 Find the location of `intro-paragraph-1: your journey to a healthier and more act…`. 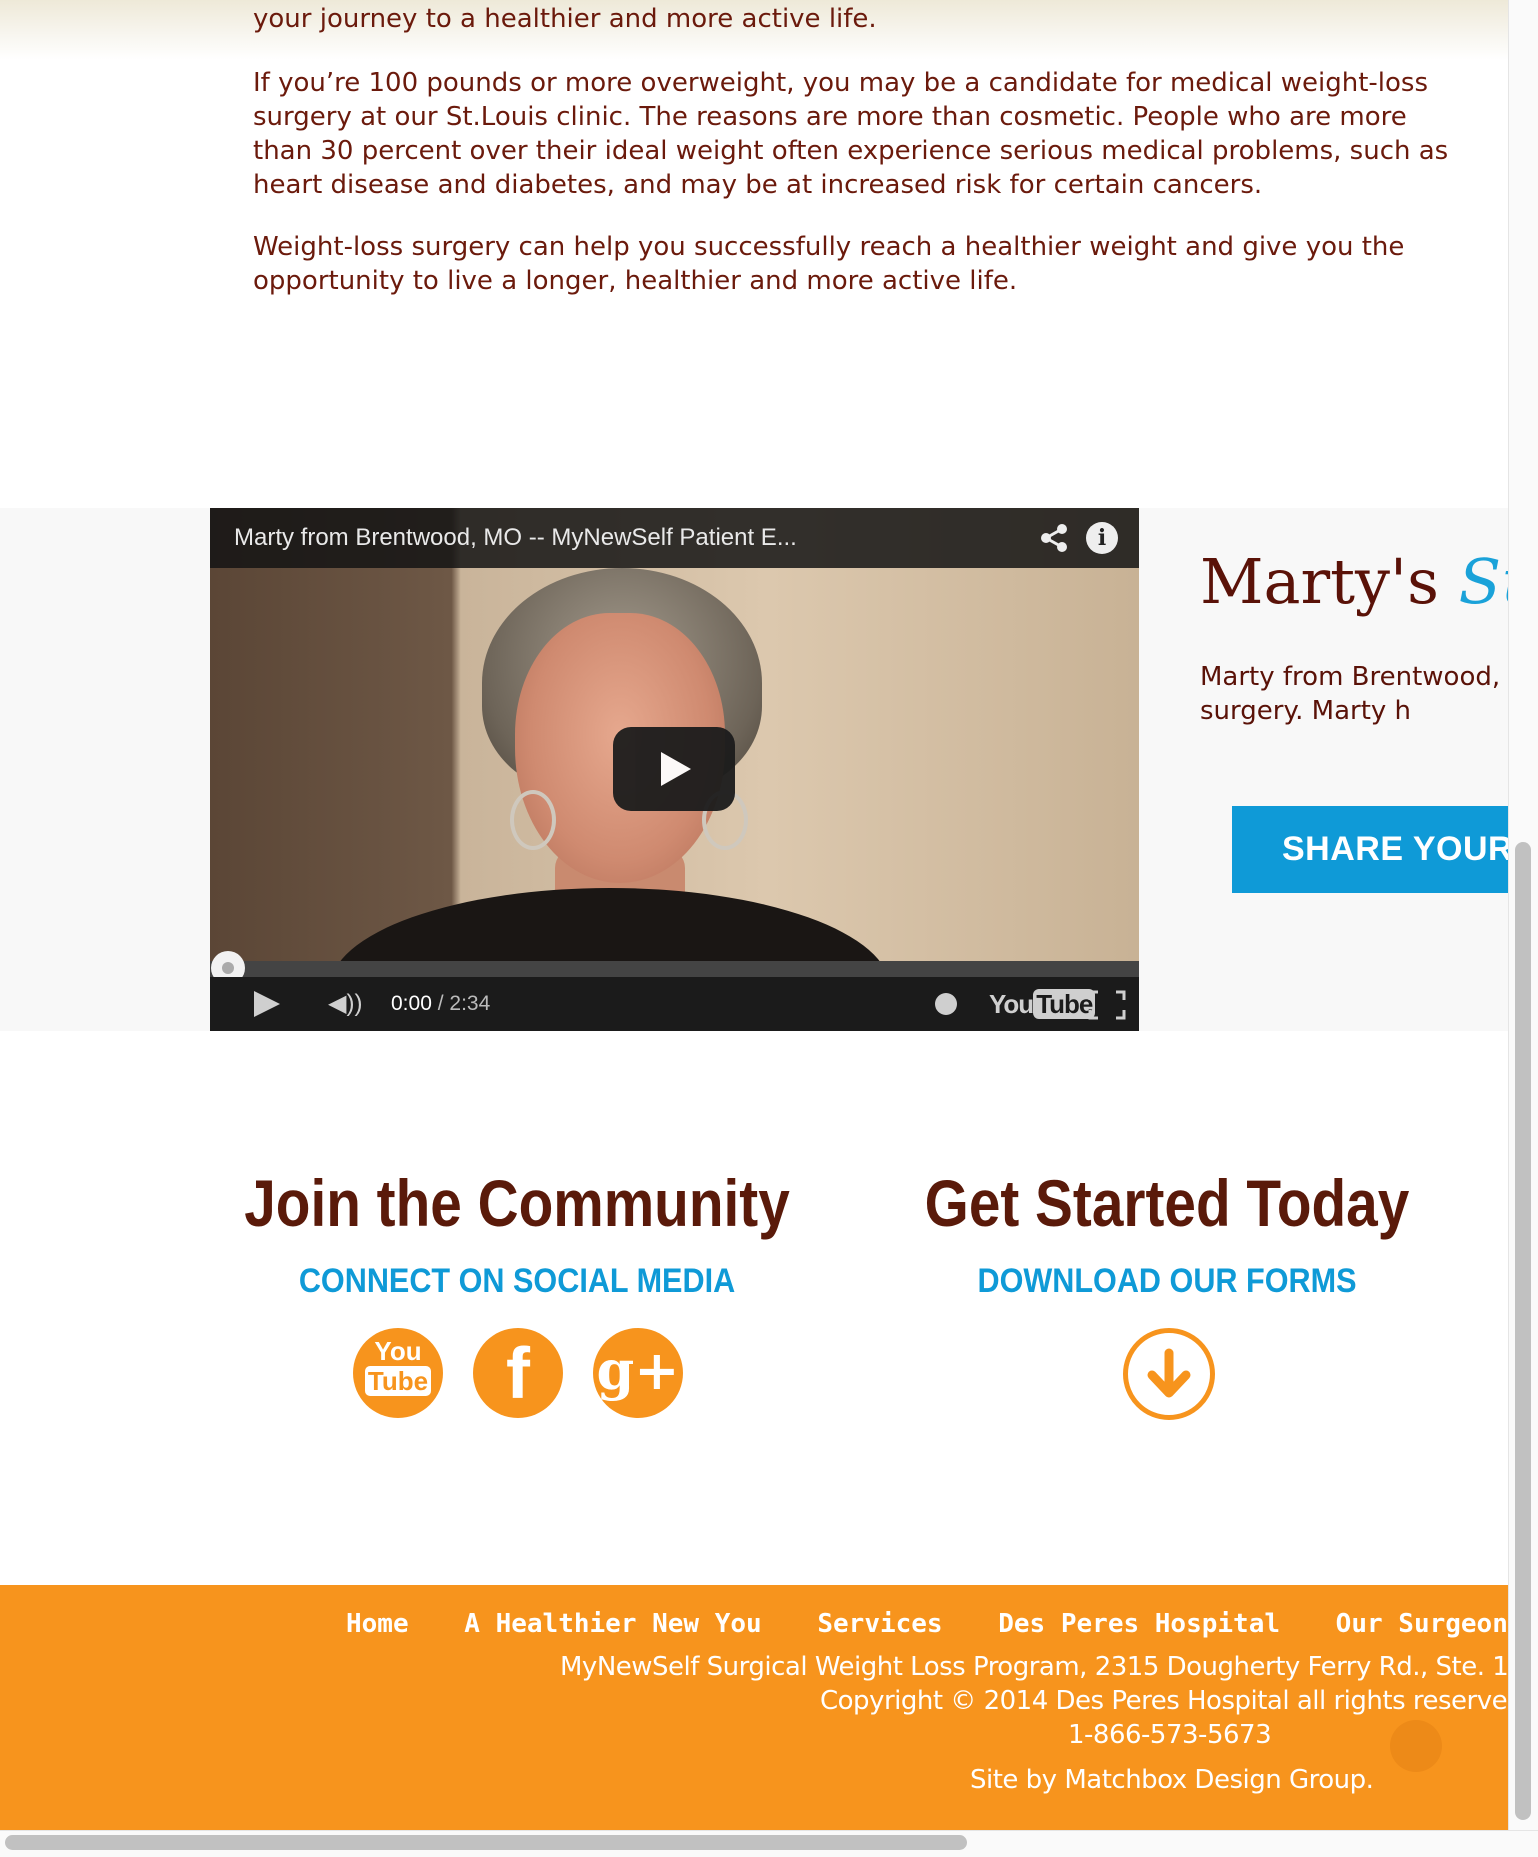

intro-paragraph-1: your journey to a healthier and more act… is located at coordinates (565, 19).